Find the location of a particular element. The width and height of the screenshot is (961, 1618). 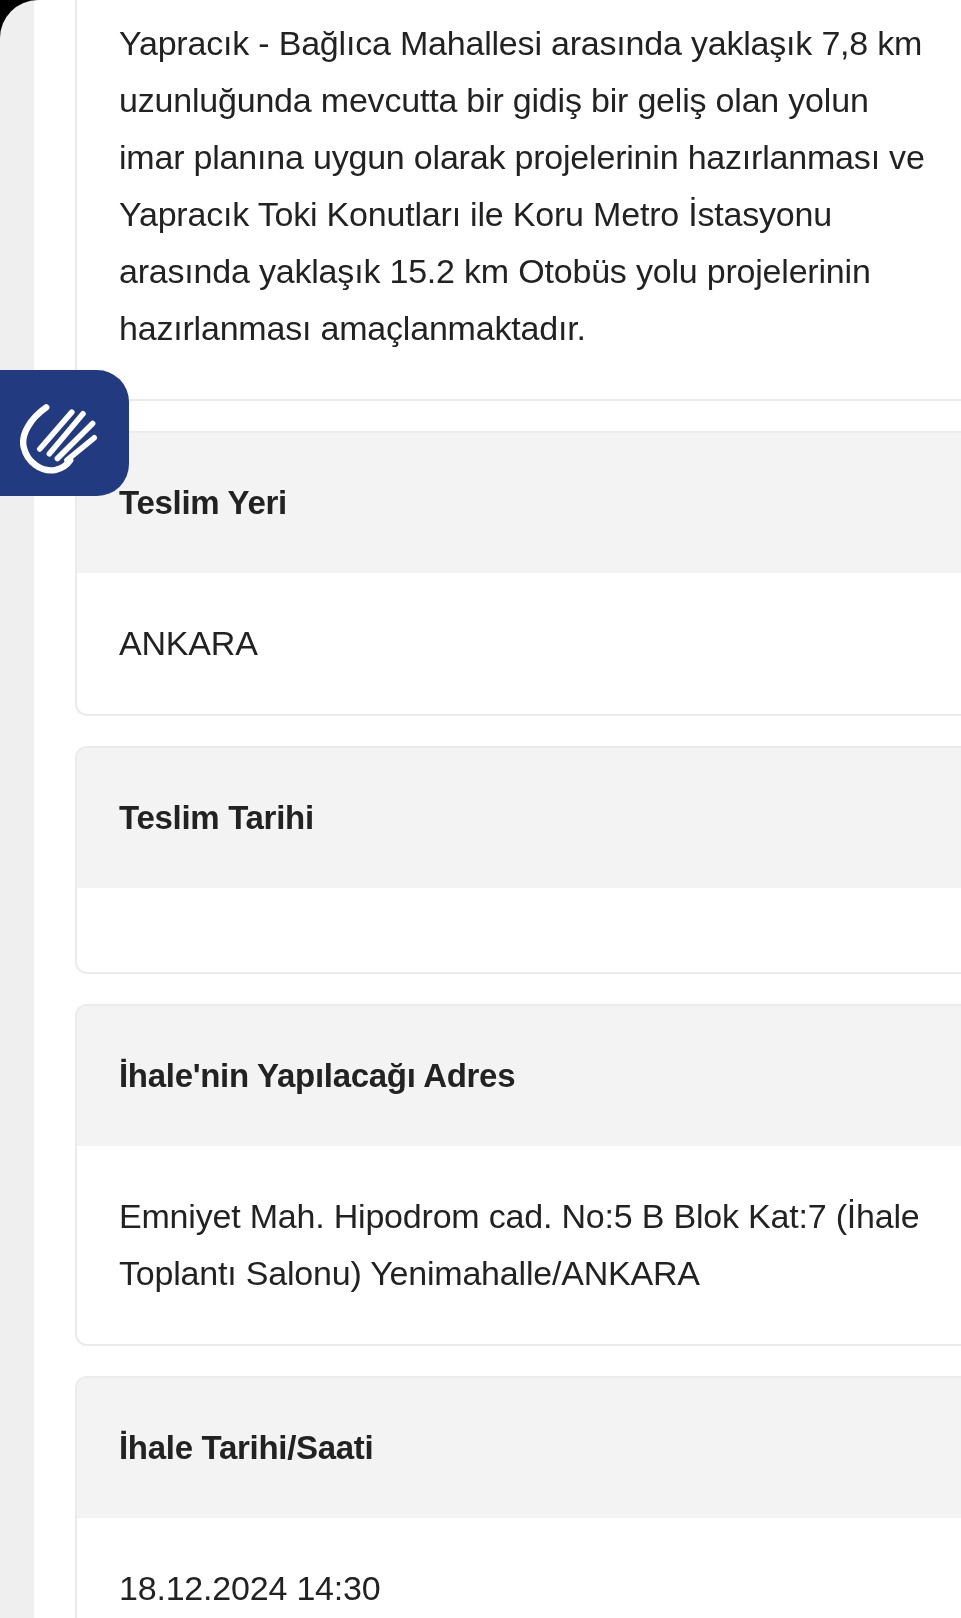

card-value: ANKARA is located at coordinates (188, 643).